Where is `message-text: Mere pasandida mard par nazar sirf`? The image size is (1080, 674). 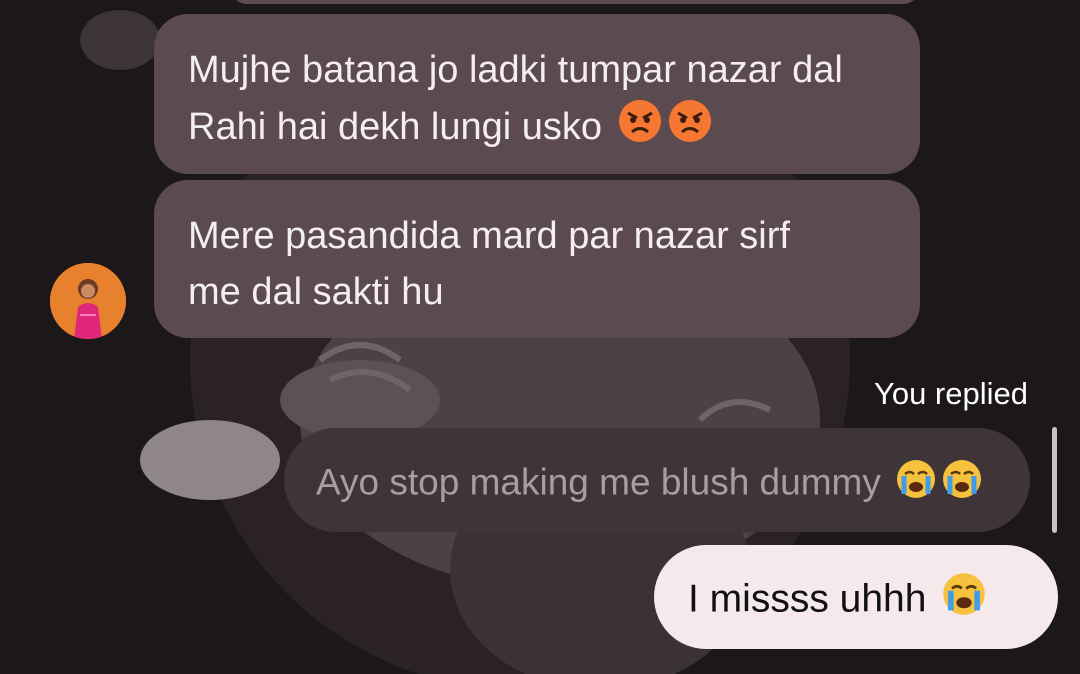
message-text: Mere pasandida mard par nazar sirf is located at coordinates (489, 236).